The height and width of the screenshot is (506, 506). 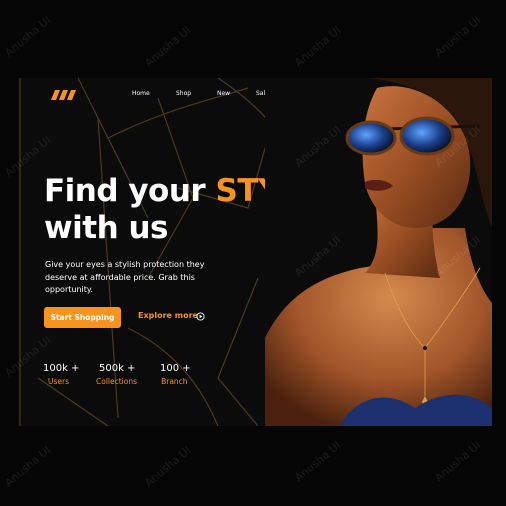 What do you see at coordinates (223, 93) in the screenshot?
I see `nav-new: New` at bounding box center [223, 93].